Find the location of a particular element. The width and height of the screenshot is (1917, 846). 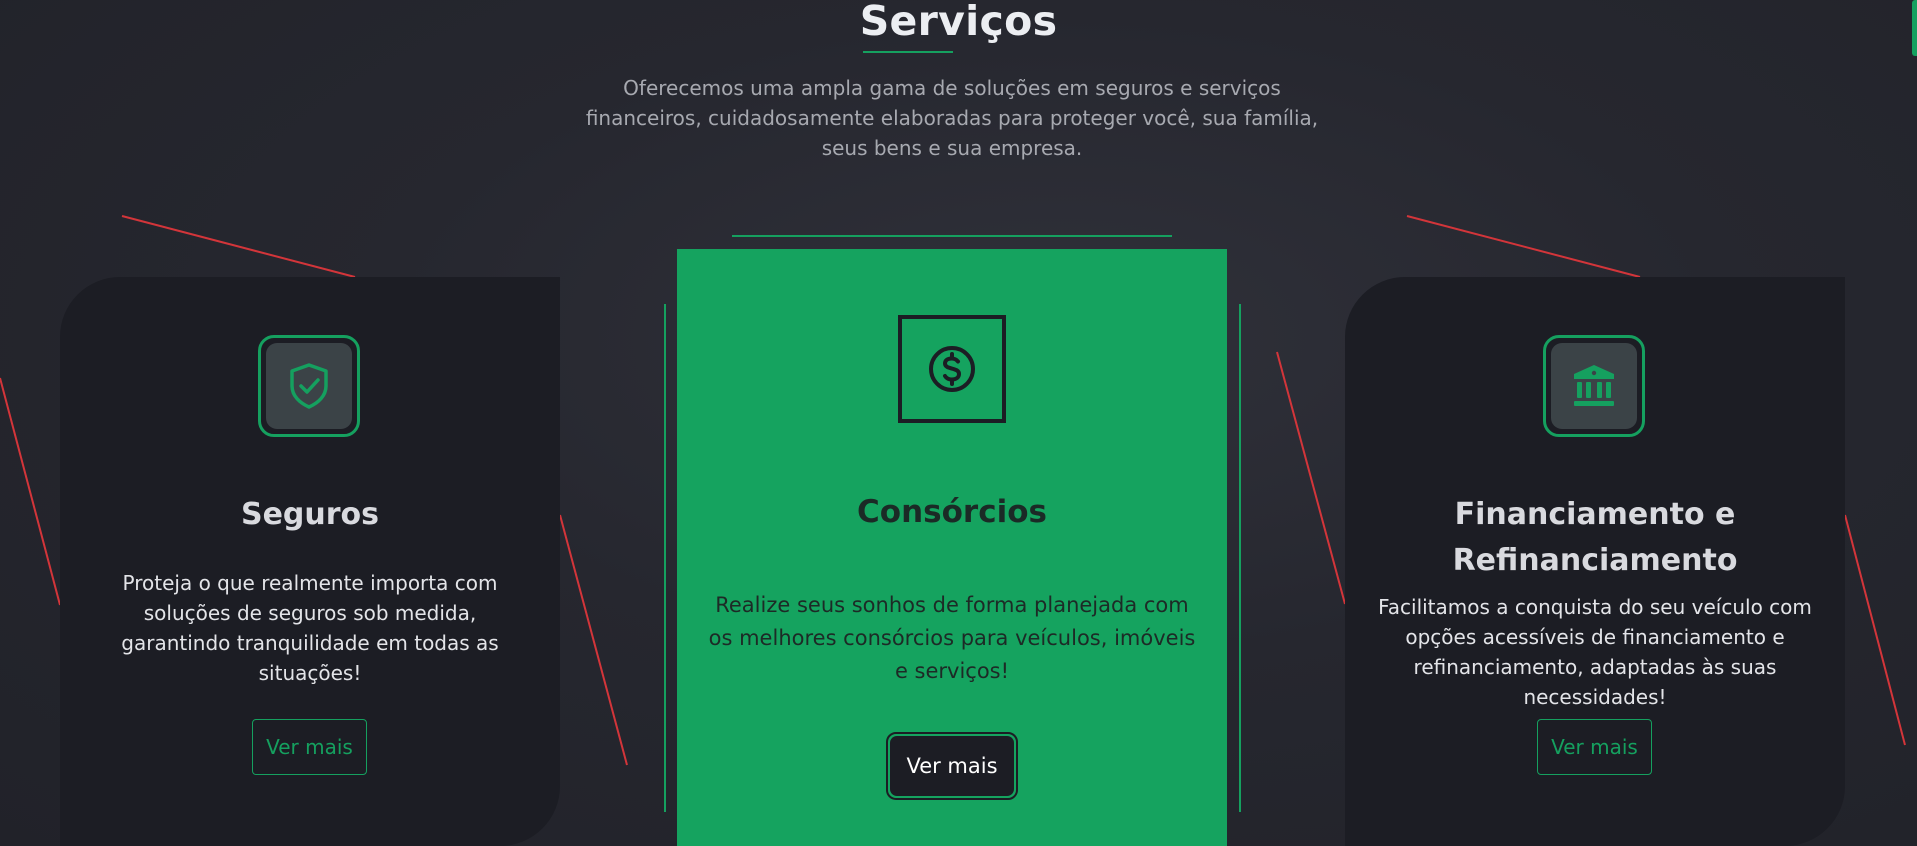

button-label: Ver mais is located at coordinates (952, 766).